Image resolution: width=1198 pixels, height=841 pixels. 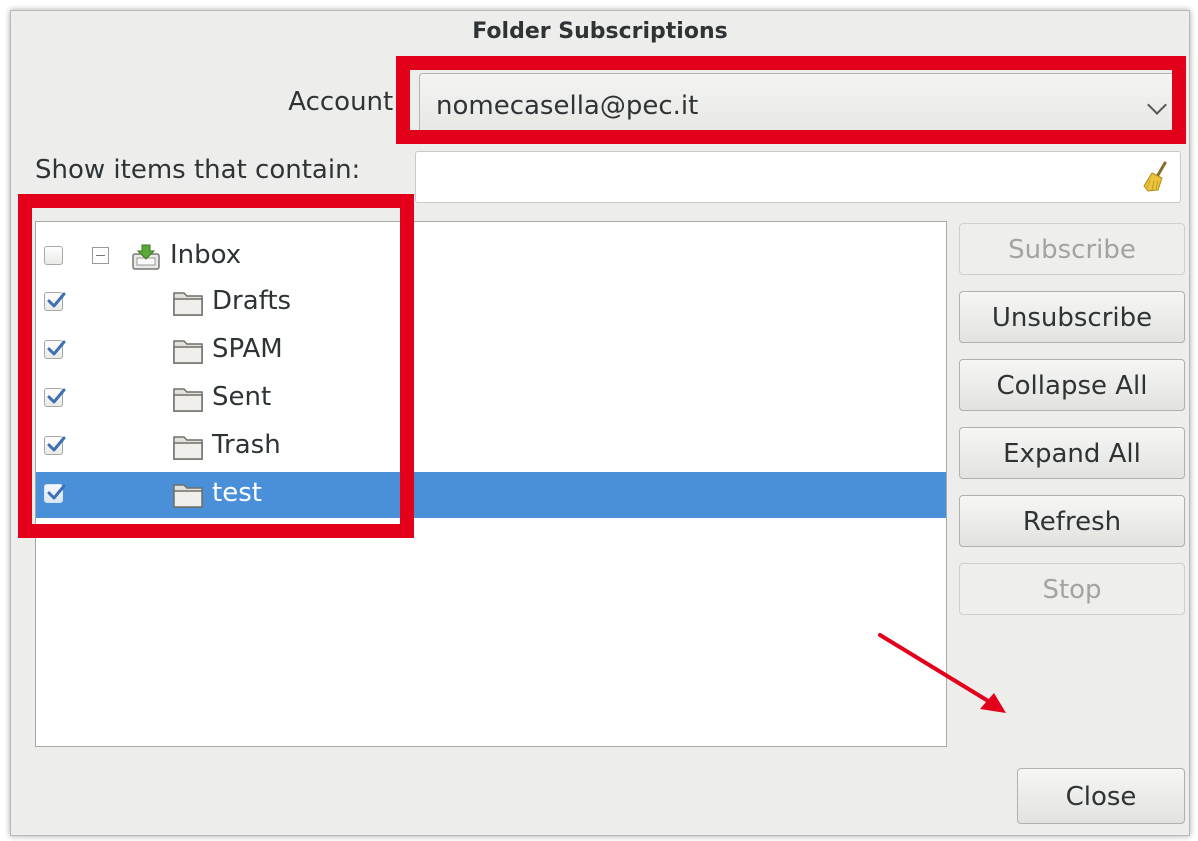 I want to click on close-button: Close, so click(x=1101, y=796).